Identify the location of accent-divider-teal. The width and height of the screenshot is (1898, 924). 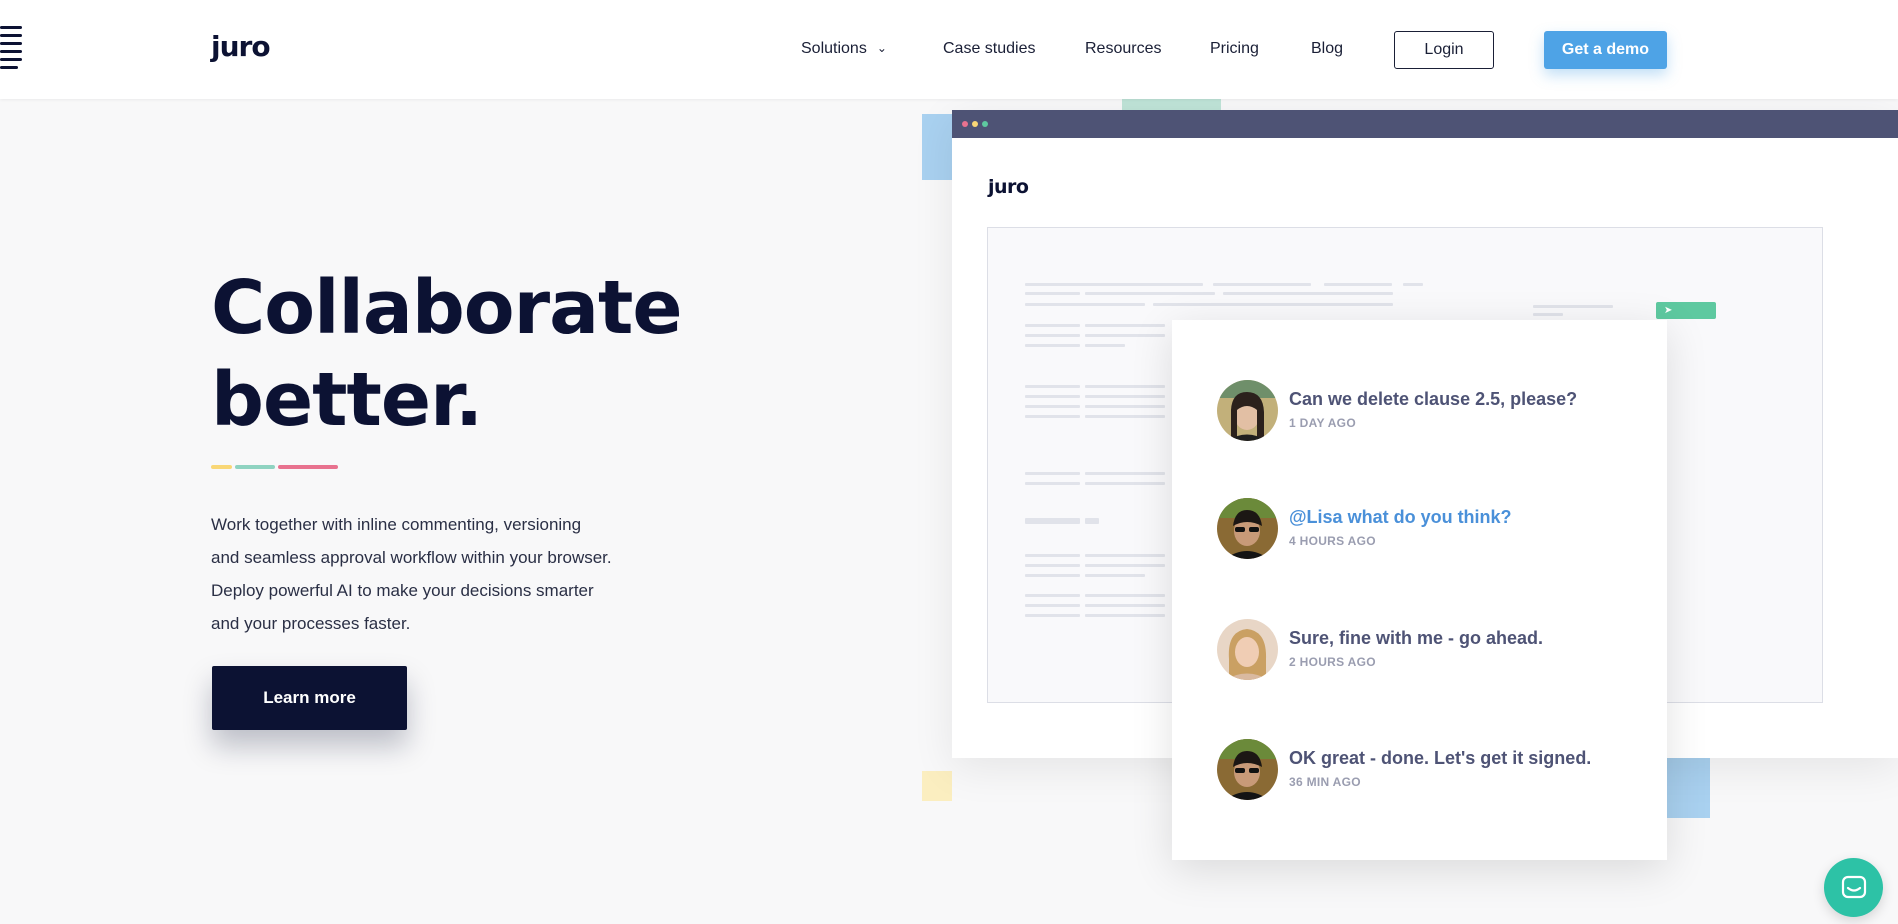
(255, 467).